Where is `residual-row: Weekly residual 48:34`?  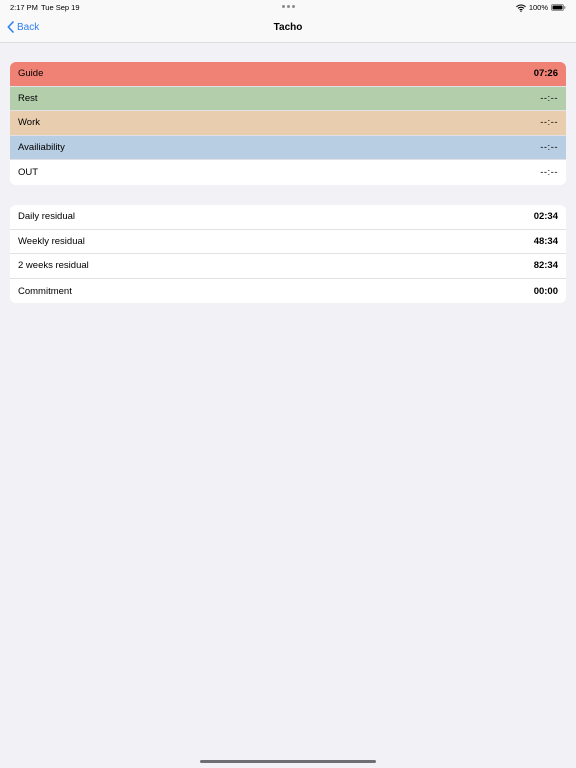 residual-row: Weekly residual 48:34 is located at coordinates (288, 242).